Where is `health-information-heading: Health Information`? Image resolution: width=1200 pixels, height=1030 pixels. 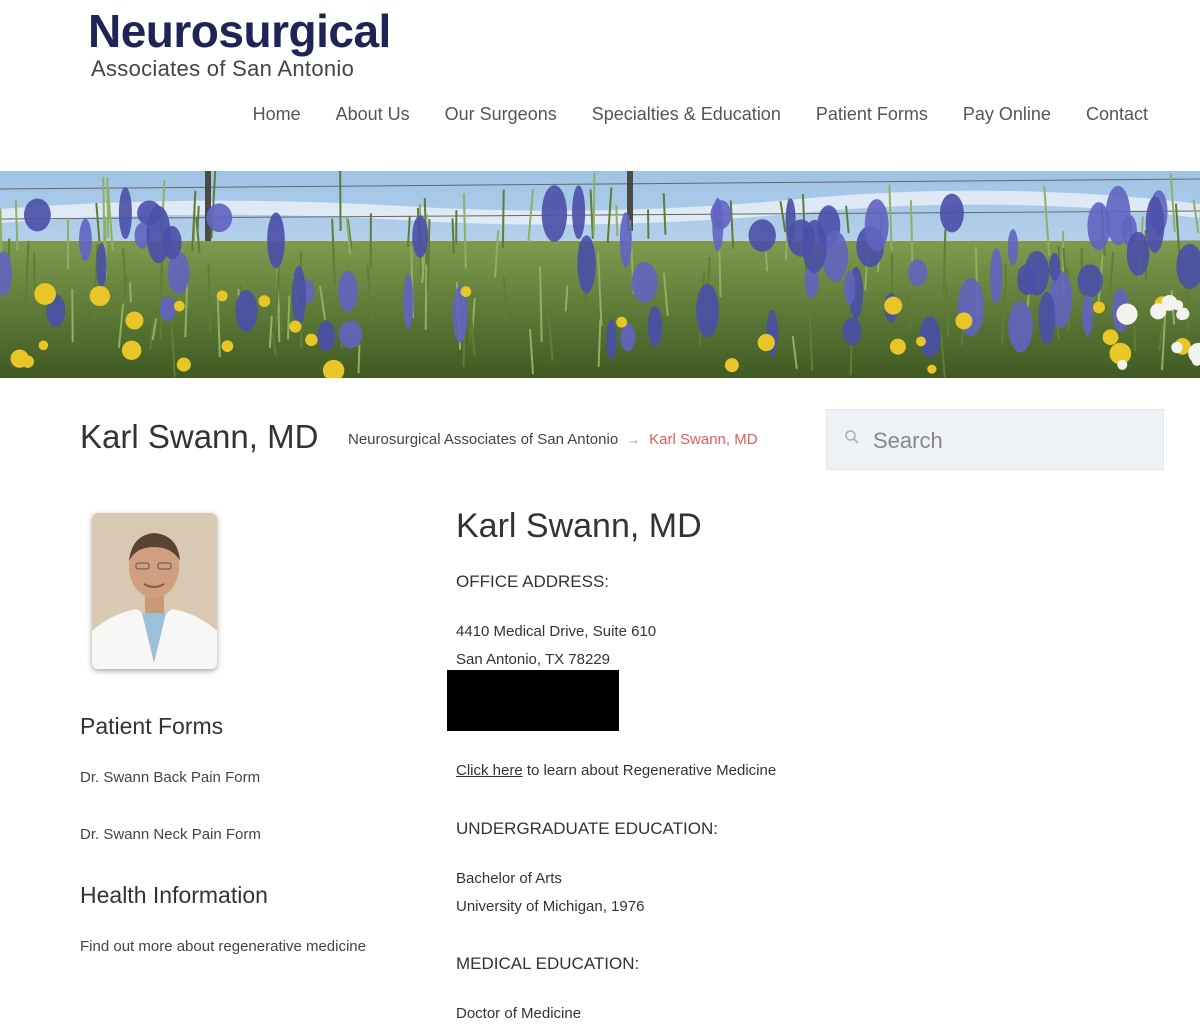 health-information-heading: Health Information is located at coordinates (174, 895).